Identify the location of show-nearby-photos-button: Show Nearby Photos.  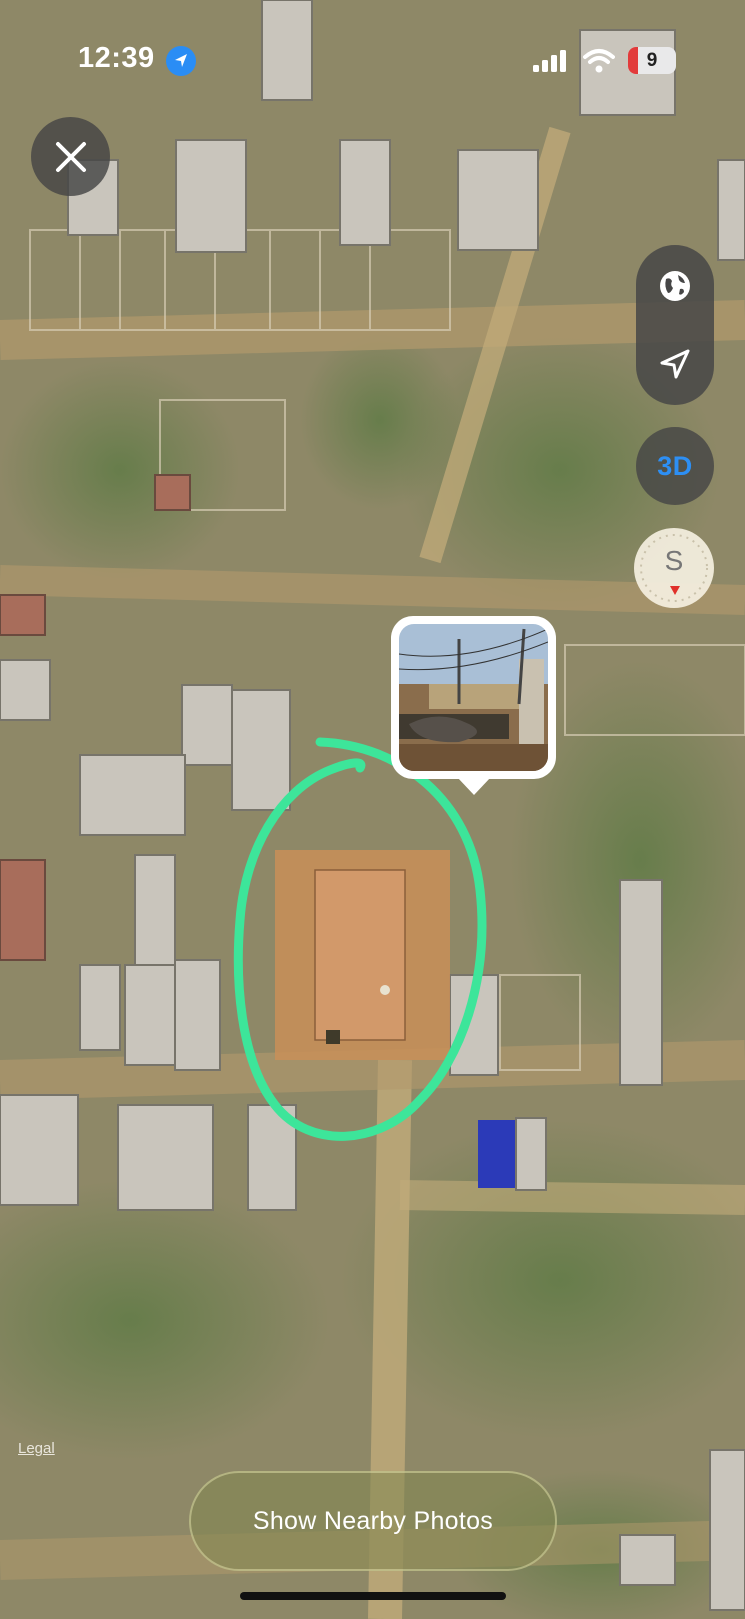
(373, 1521).